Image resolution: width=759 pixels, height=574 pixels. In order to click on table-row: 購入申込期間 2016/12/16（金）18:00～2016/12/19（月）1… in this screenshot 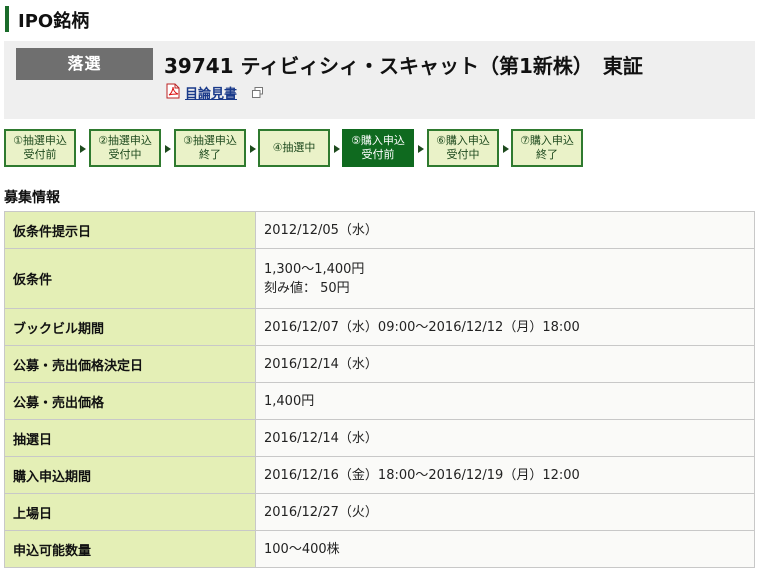, I will do `click(379, 475)`.